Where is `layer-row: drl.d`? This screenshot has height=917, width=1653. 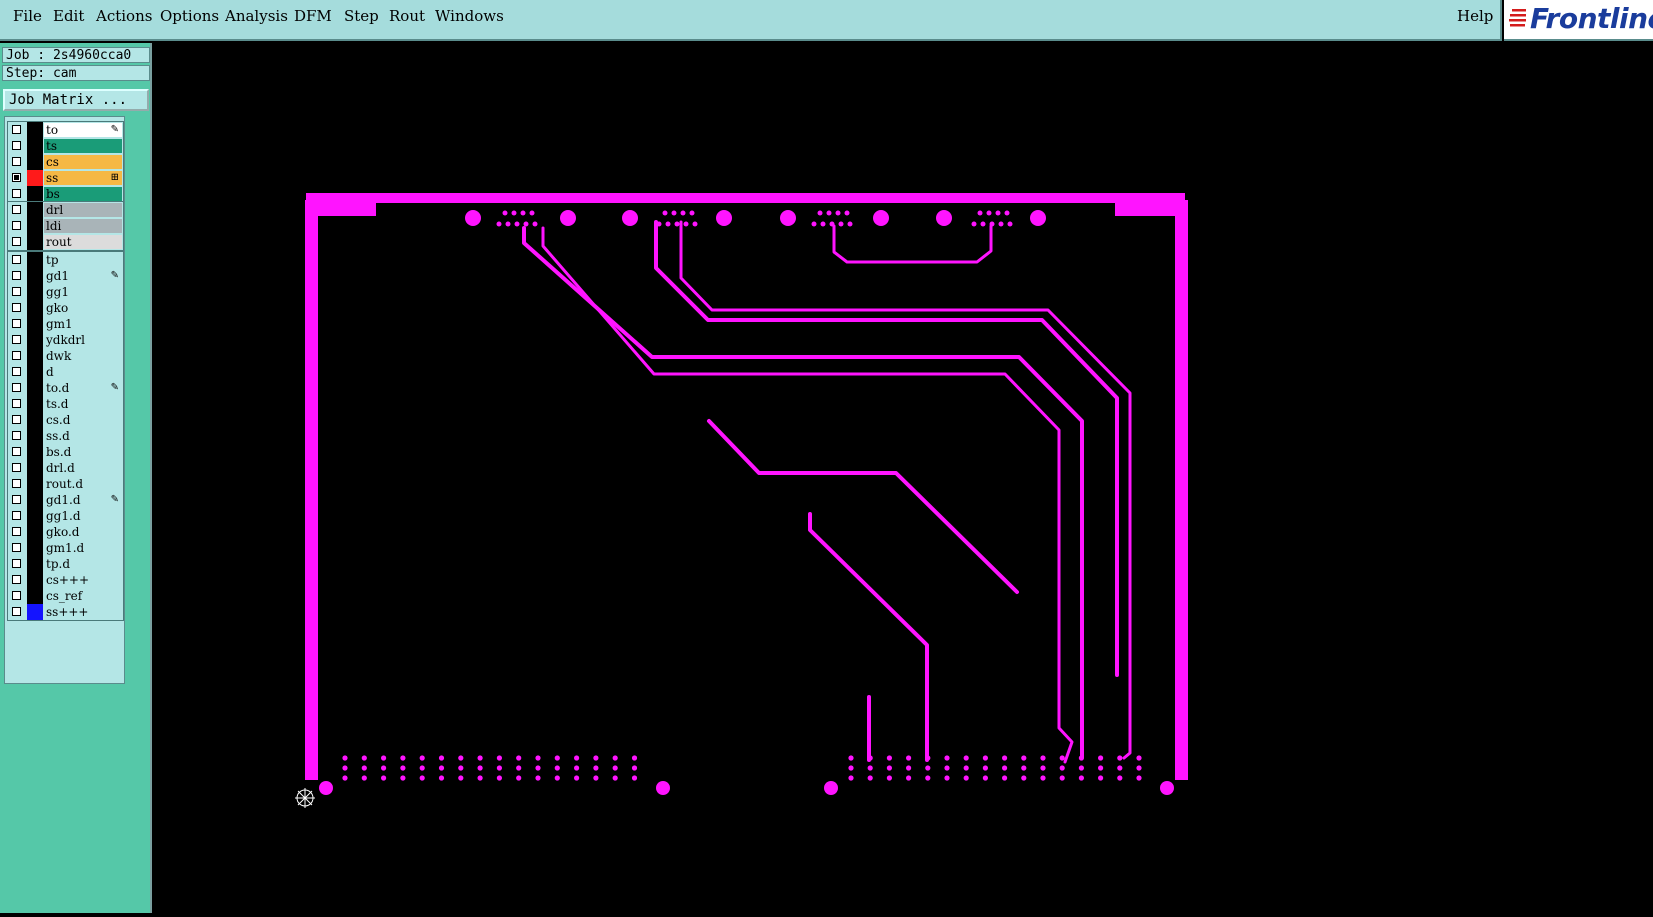
layer-row: drl.d is located at coordinates (65, 468).